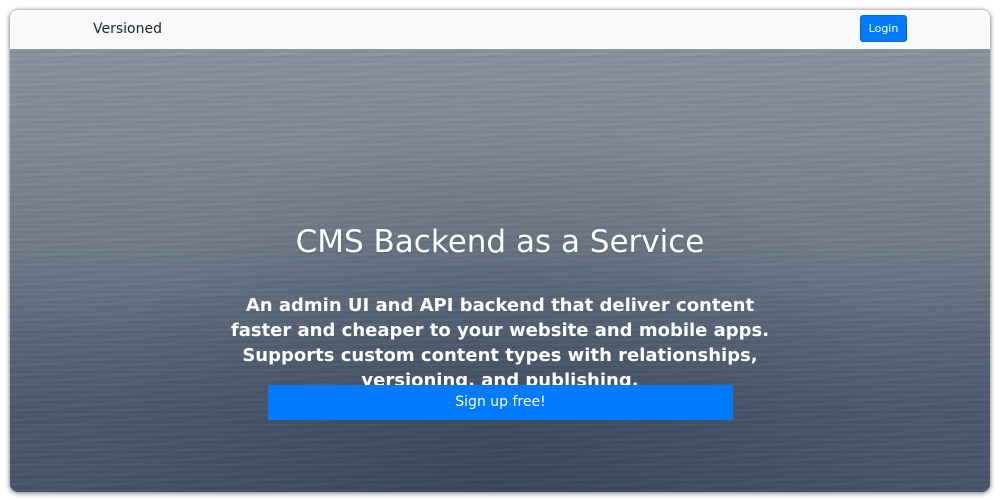 The image size is (1000, 500). What do you see at coordinates (127, 29) in the screenshot?
I see `brand-logo: Versioned` at bounding box center [127, 29].